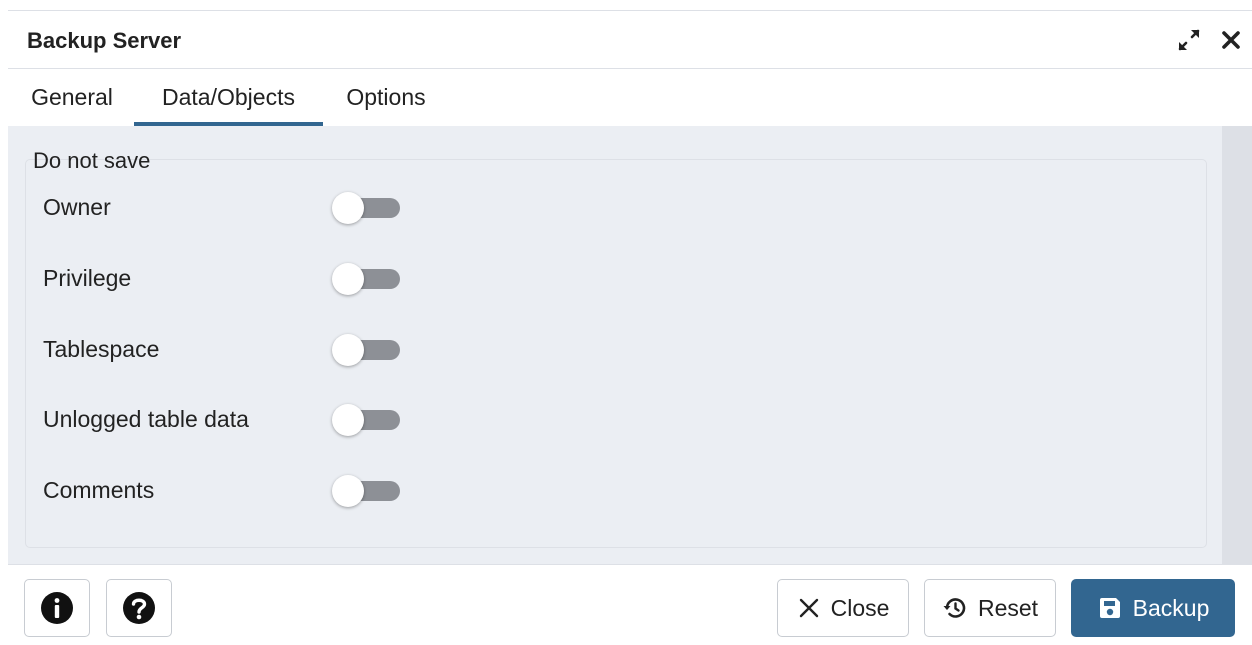  Describe the element at coordinates (630, 40) in the screenshot. I see `dialog-titlebar: Backup Server` at that location.